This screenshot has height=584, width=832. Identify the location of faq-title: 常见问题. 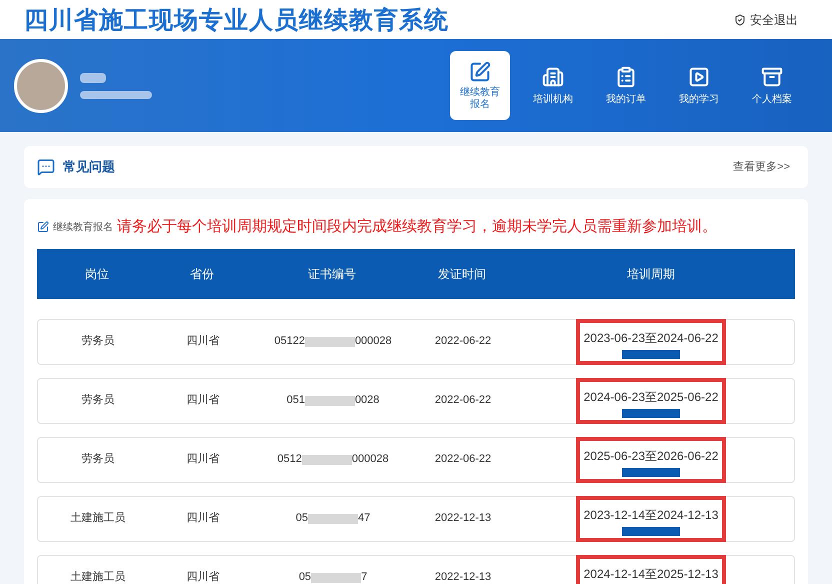
(89, 167).